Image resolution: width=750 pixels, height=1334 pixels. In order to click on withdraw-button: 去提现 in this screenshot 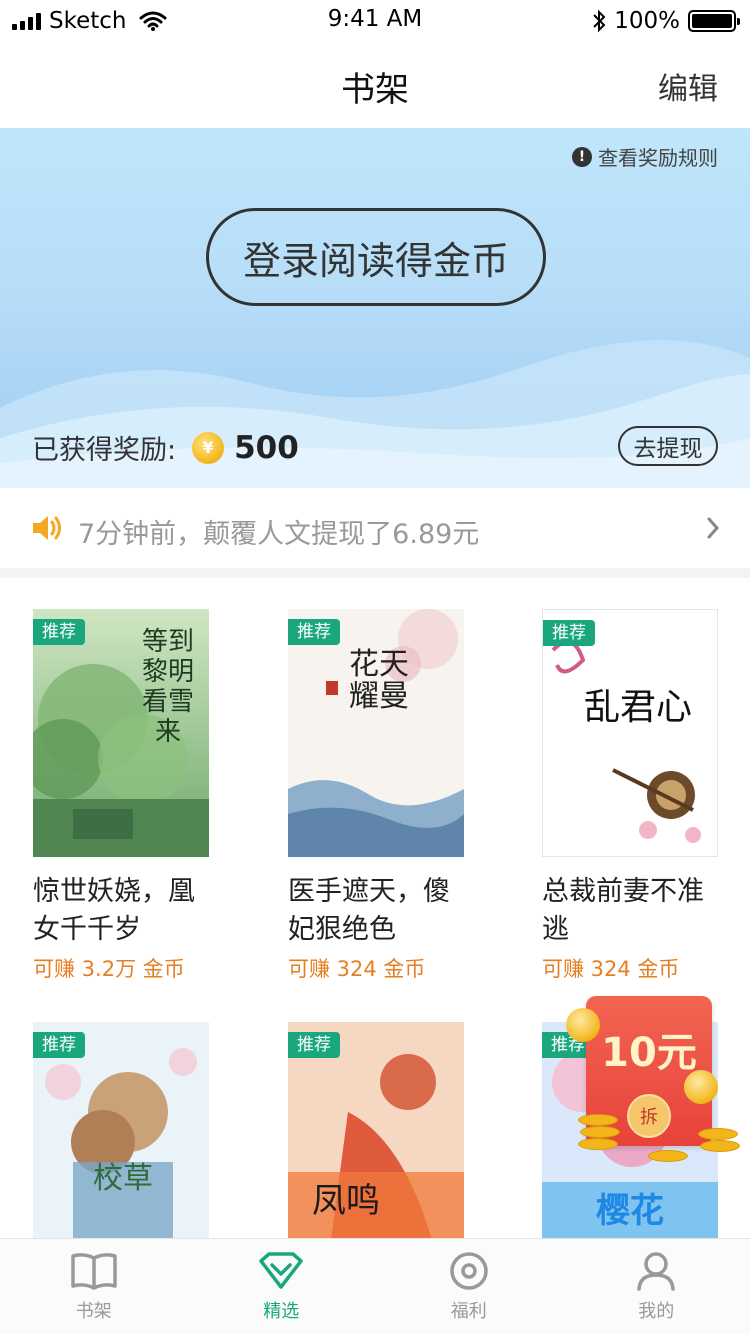, I will do `click(668, 446)`.